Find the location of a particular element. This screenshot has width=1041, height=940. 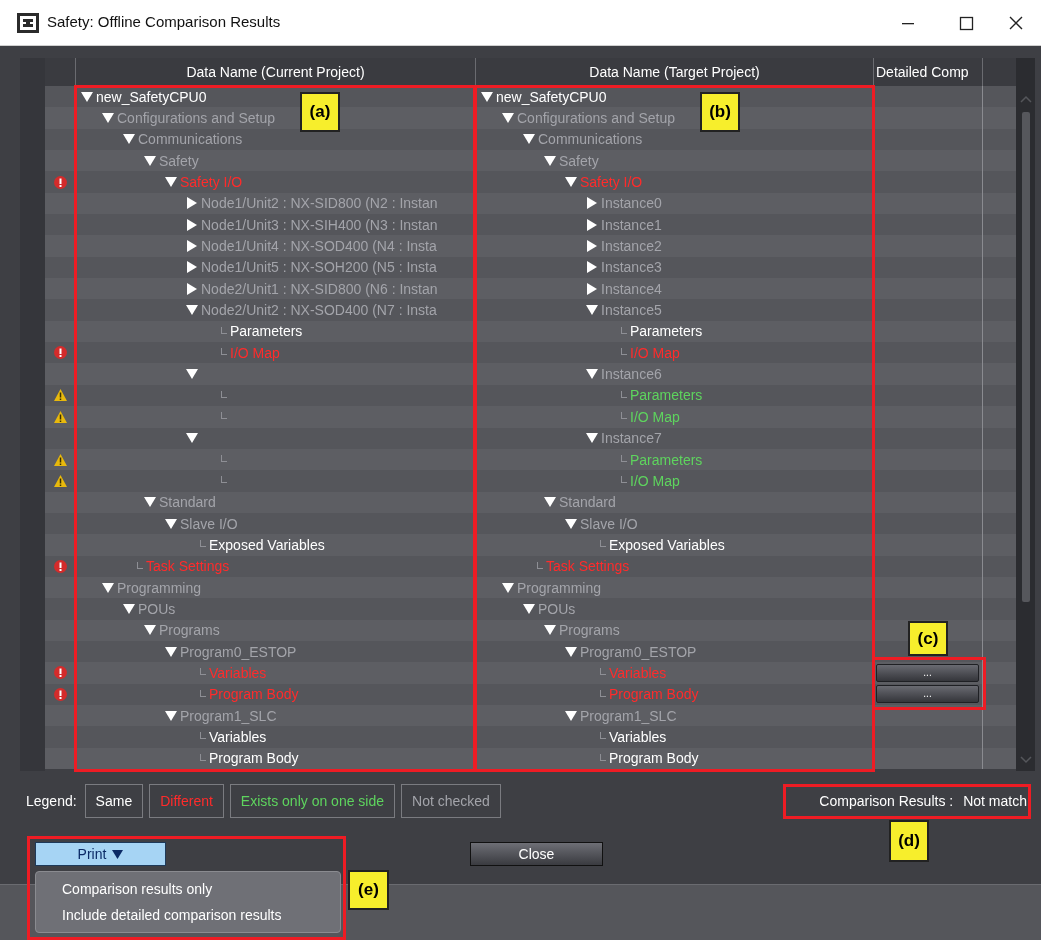

close-button: Close is located at coordinates (536, 854).